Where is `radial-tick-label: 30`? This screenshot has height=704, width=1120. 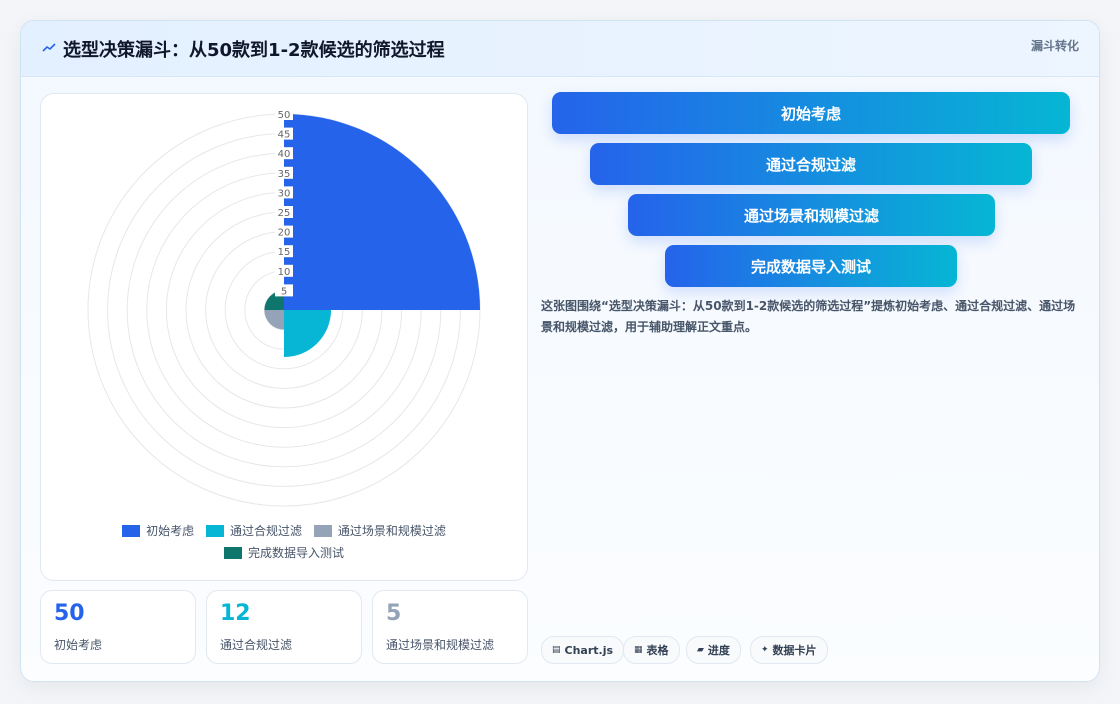 radial-tick-label: 30 is located at coordinates (284, 193).